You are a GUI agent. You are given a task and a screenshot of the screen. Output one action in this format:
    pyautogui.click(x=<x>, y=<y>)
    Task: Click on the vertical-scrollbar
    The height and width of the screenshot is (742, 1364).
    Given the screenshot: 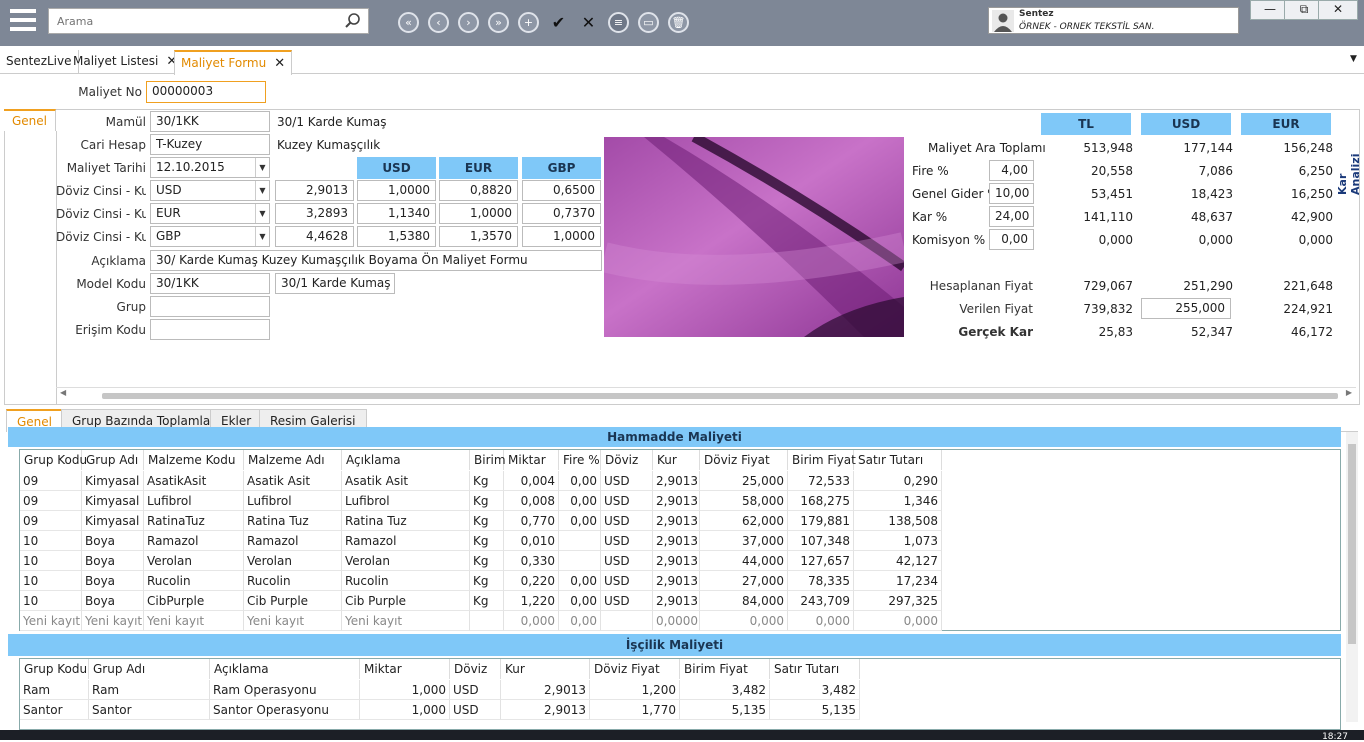 What is the action you would take?
    pyautogui.click(x=1352, y=577)
    